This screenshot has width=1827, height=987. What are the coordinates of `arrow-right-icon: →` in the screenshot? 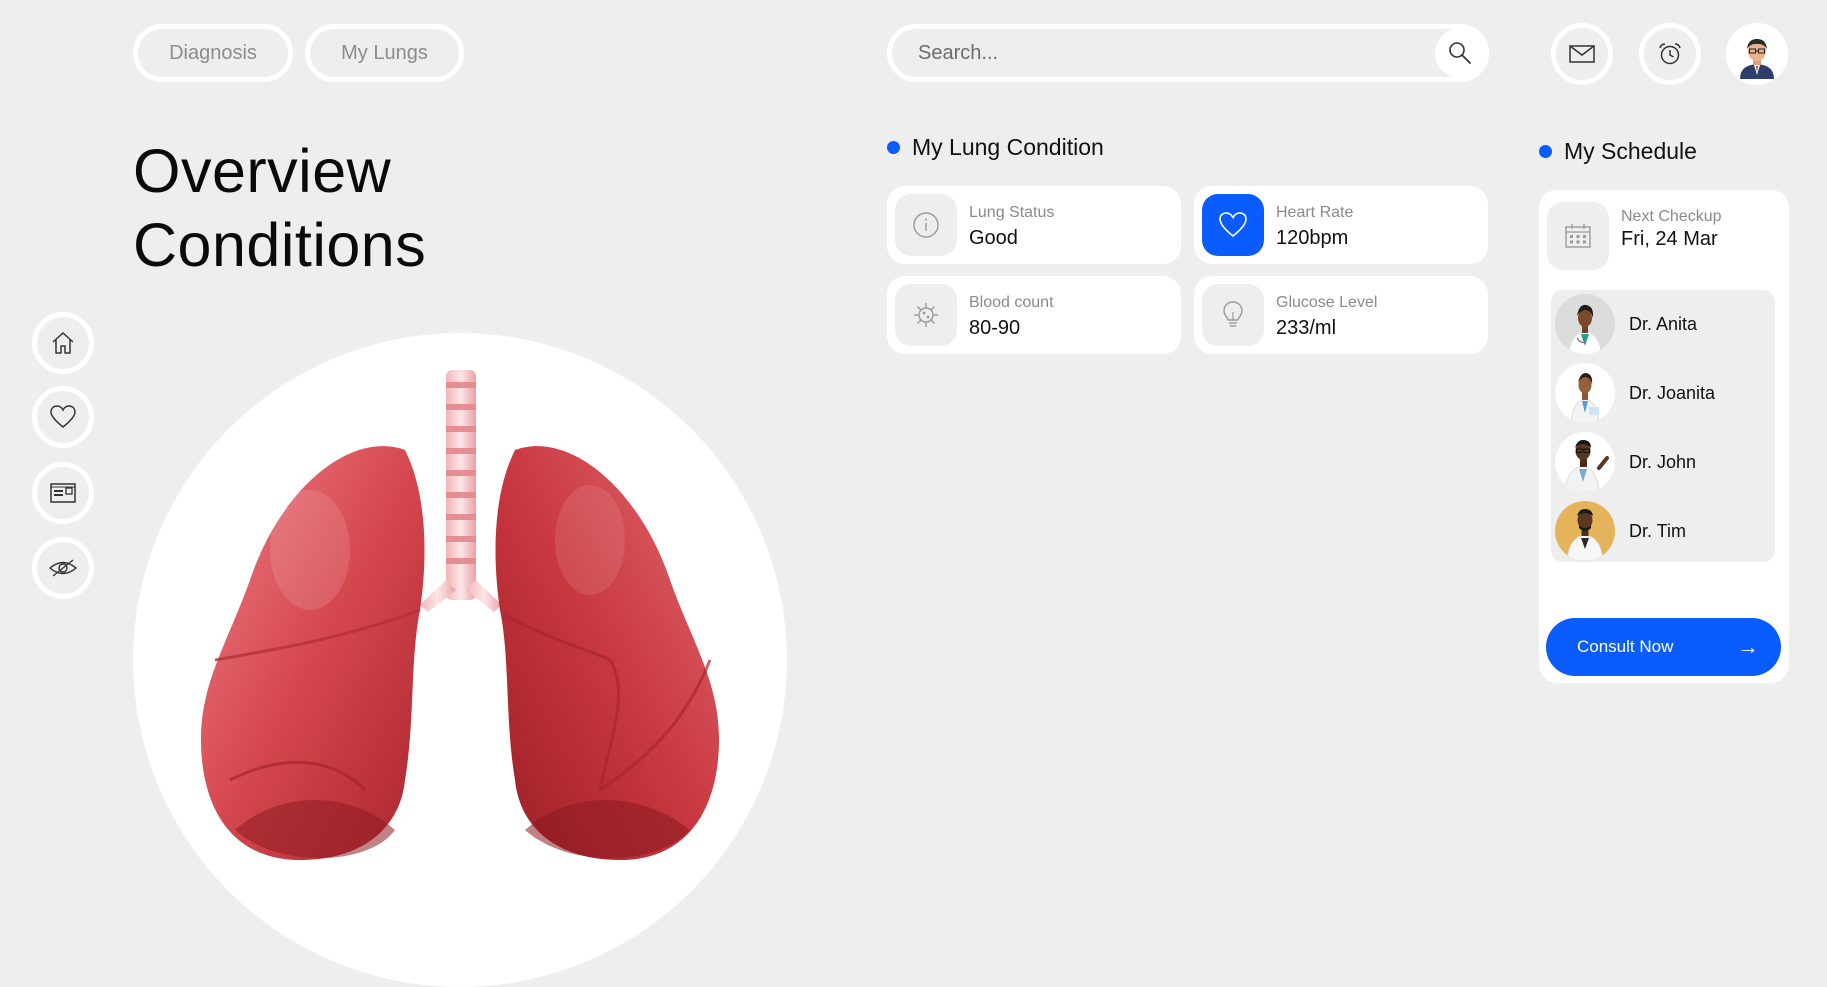 It's located at (1748, 646).